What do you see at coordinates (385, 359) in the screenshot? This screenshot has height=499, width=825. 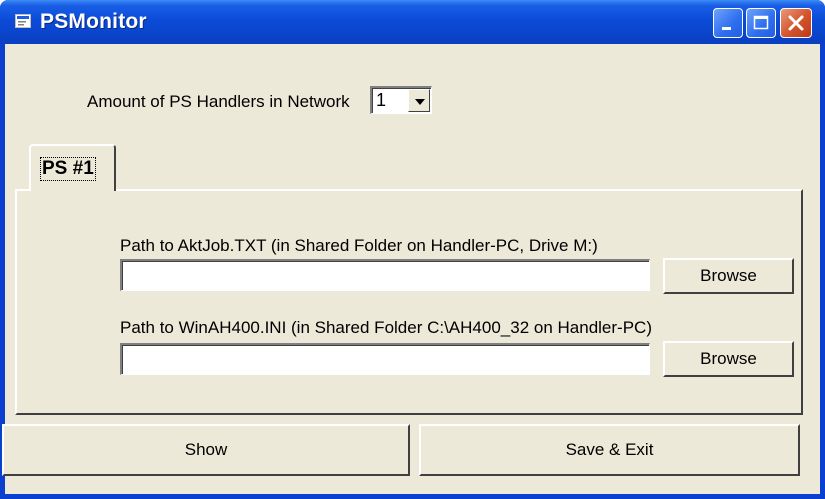 I see `winah-path-input` at bounding box center [385, 359].